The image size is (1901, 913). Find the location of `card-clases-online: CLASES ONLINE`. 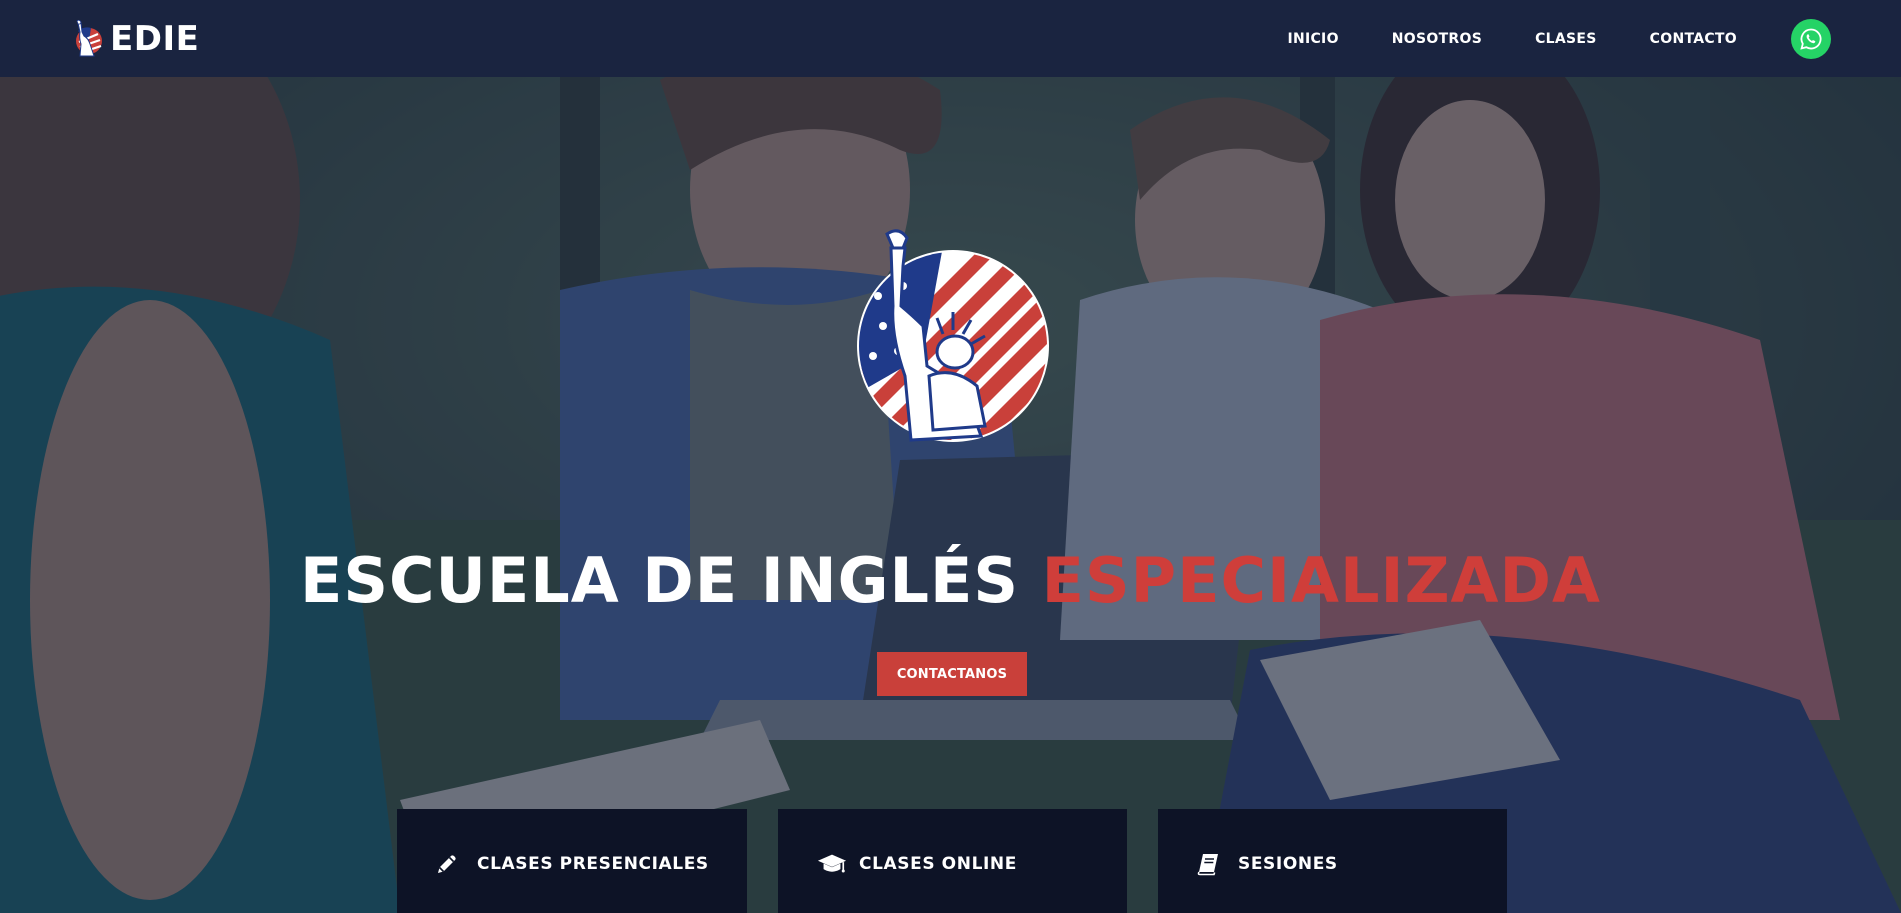

card-clases-online: CLASES ONLINE is located at coordinates (952, 861).